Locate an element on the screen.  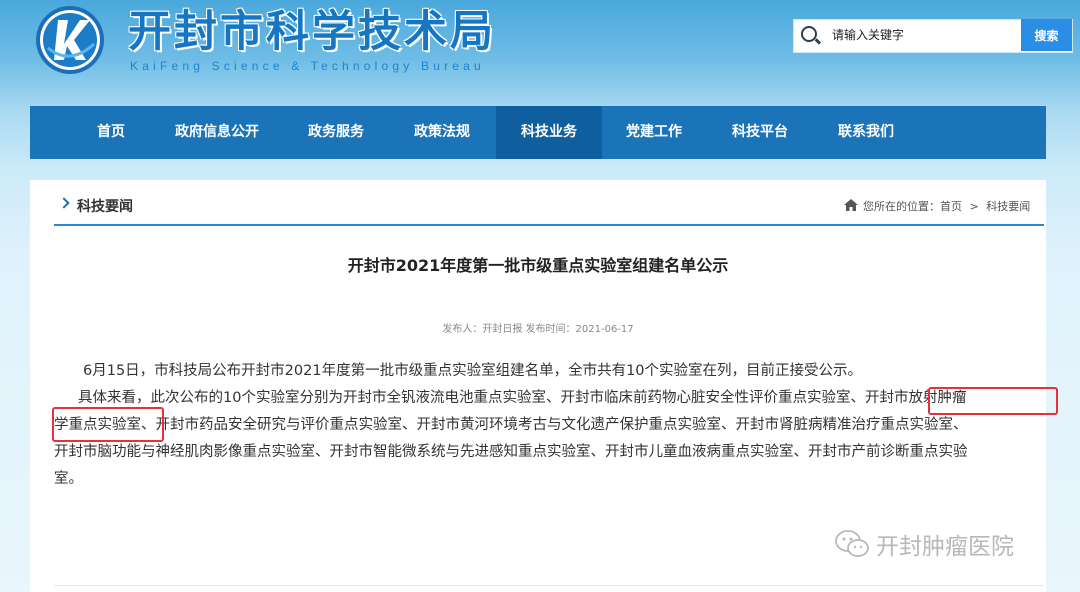
main-nav: 首页 政府信息公开 政务服务 政策法规 科技业务 党建工作 科技平台 联系我们 is located at coordinates (538, 132).